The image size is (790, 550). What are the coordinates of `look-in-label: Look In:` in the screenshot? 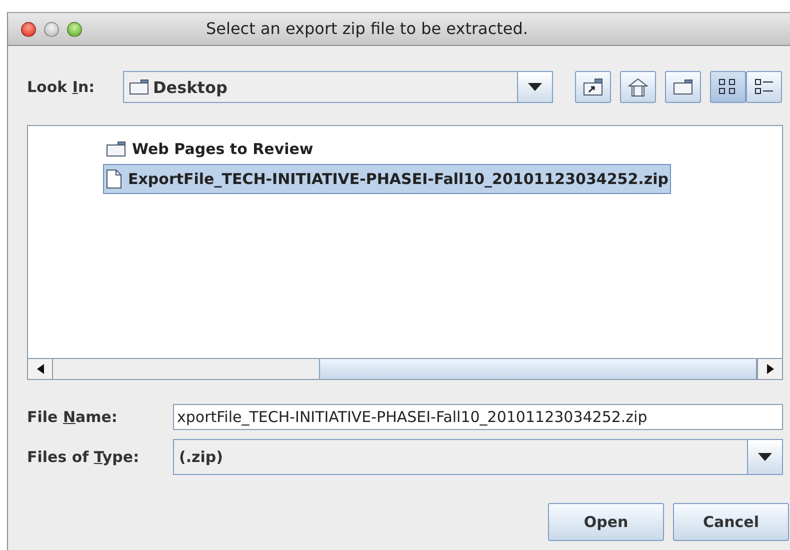 It's located at (61, 87).